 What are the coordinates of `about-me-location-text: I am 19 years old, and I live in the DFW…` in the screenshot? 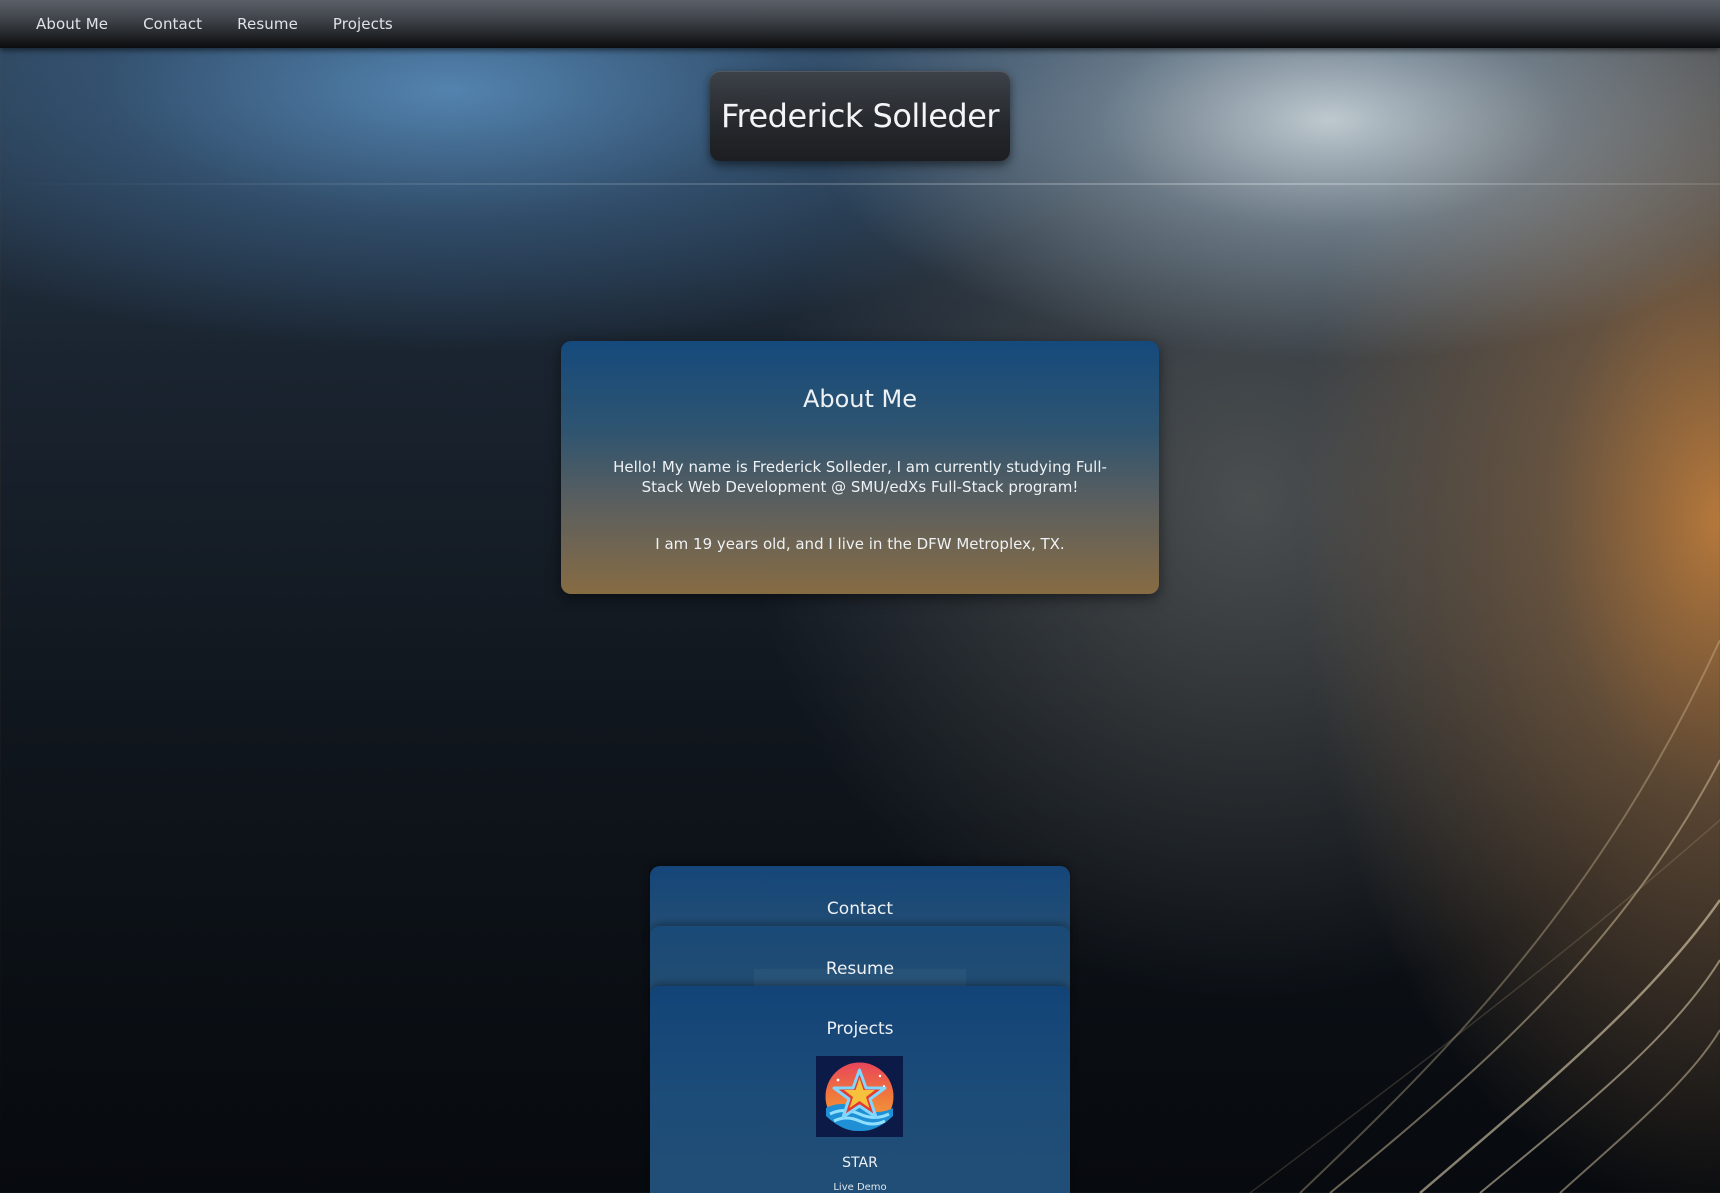 It's located at (860, 544).